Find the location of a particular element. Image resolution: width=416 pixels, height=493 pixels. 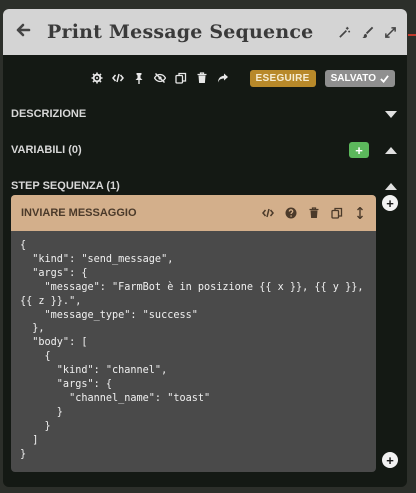

page-title: Print Message Sequence is located at coordinates (180, 32).